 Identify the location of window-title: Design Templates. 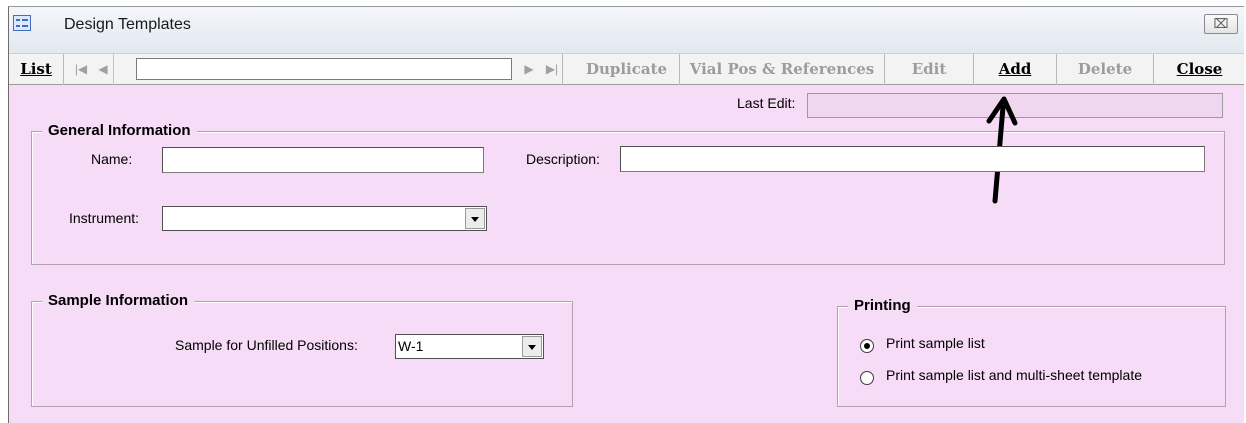
(127, 24).